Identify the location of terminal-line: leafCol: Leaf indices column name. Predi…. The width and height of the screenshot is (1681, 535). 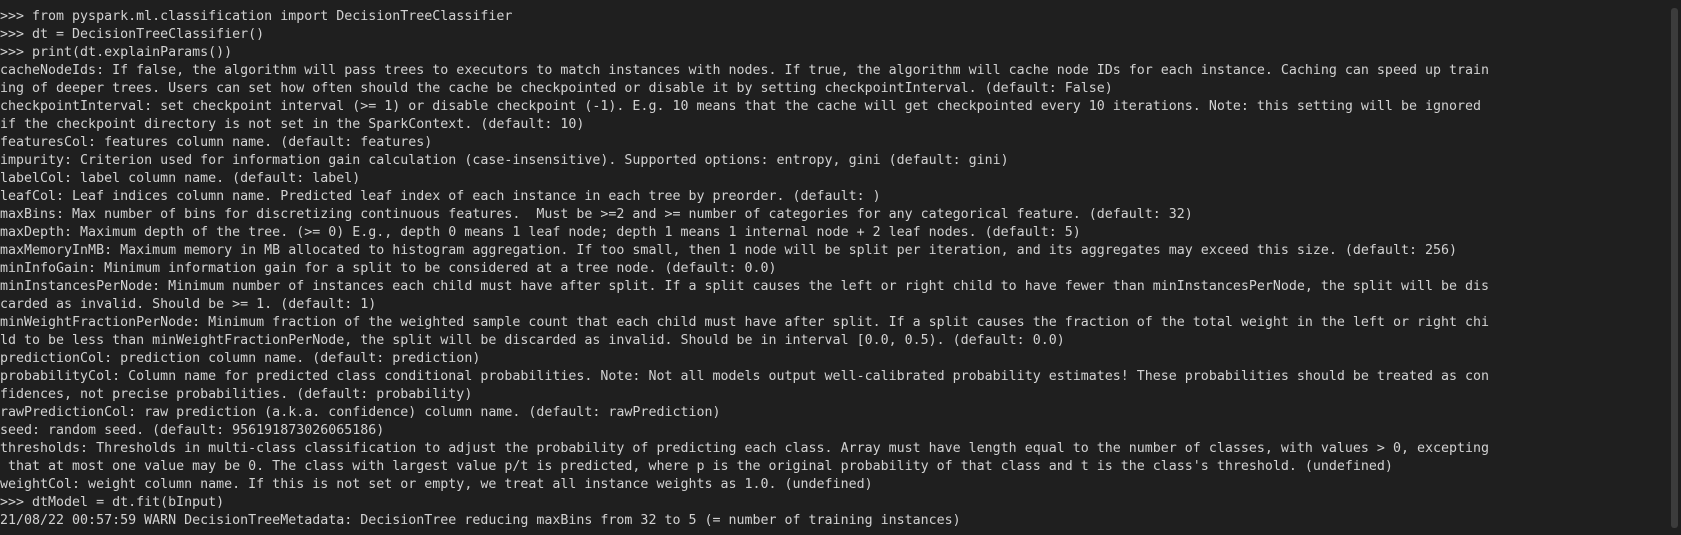
(440, 196).